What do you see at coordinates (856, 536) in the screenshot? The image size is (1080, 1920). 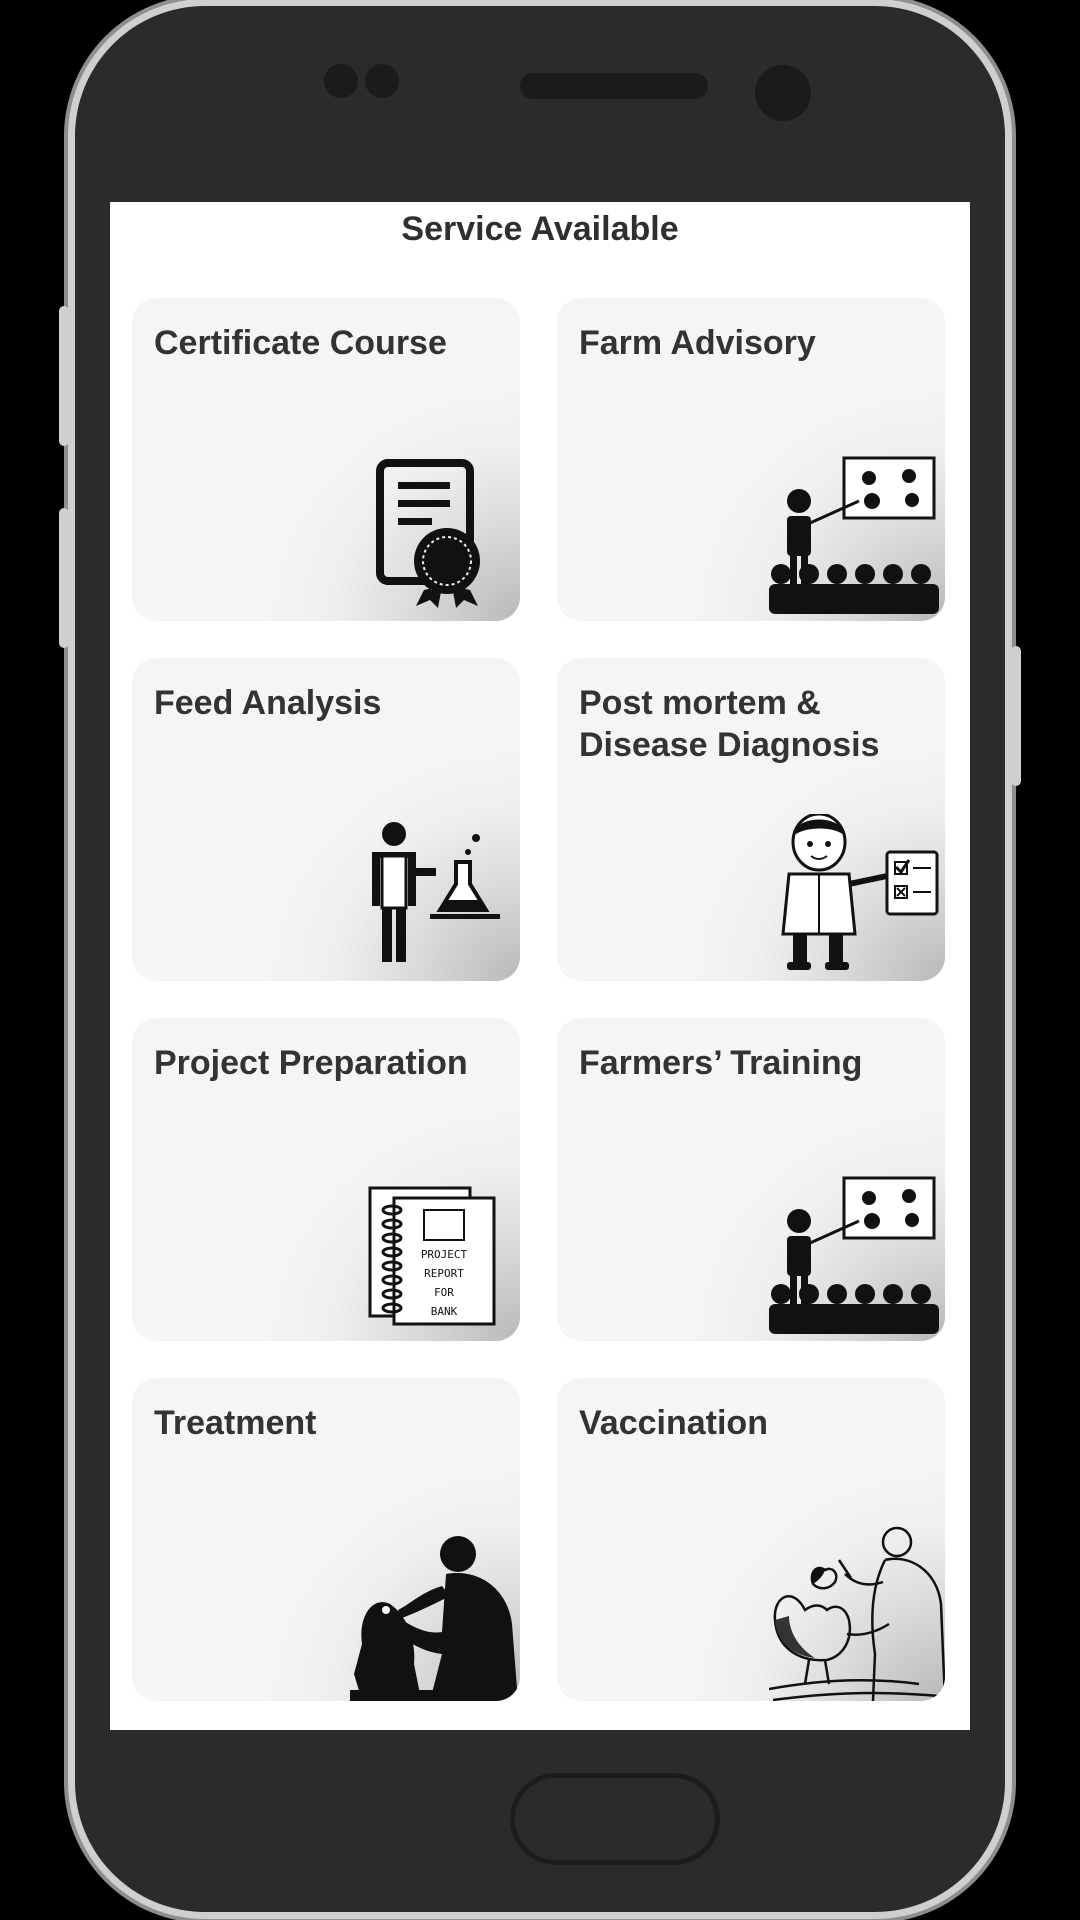 I see `advisory-presentation-icon` at bounding box center [856, 536].